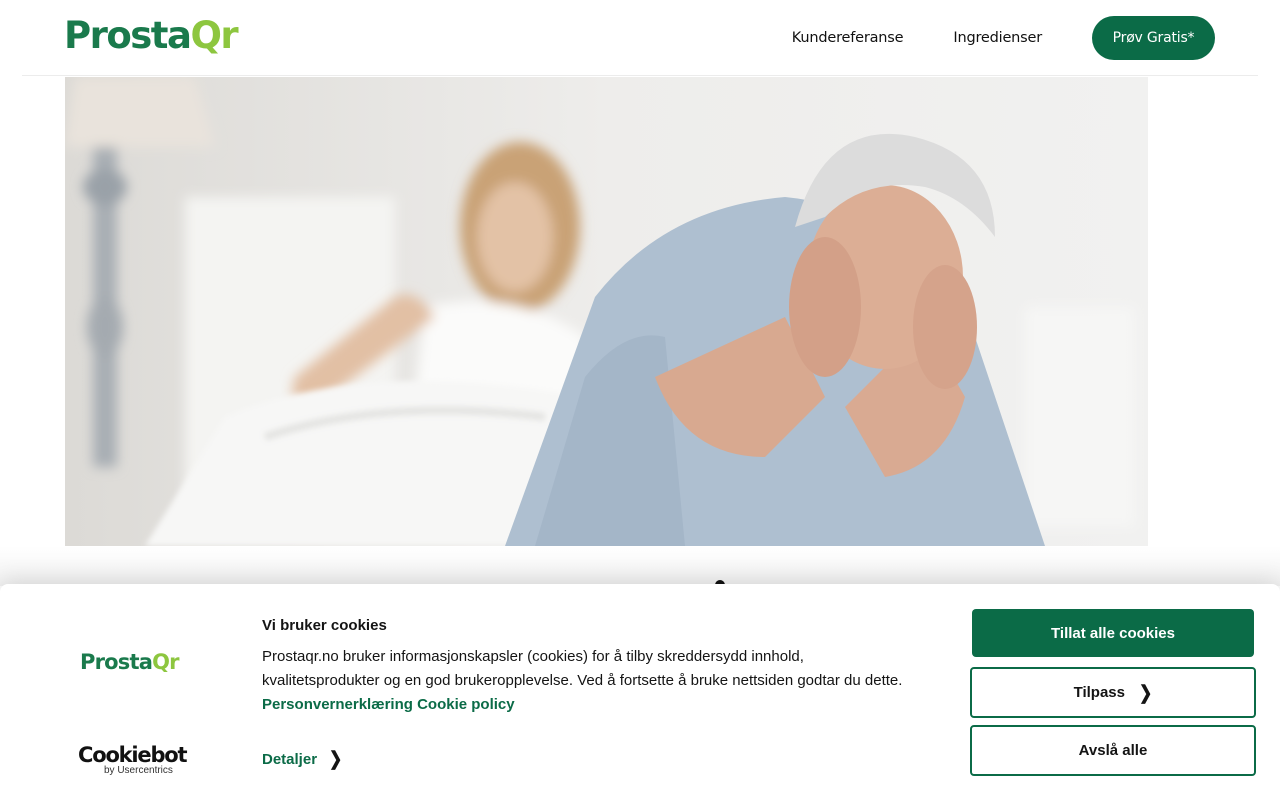 This screenshot has height=800, width=1280. What do you see at coordinates (337, 704) in the screenshot?
I see `privacy-policy-link: Personvernerklæring` at bounding box center [337, 704].